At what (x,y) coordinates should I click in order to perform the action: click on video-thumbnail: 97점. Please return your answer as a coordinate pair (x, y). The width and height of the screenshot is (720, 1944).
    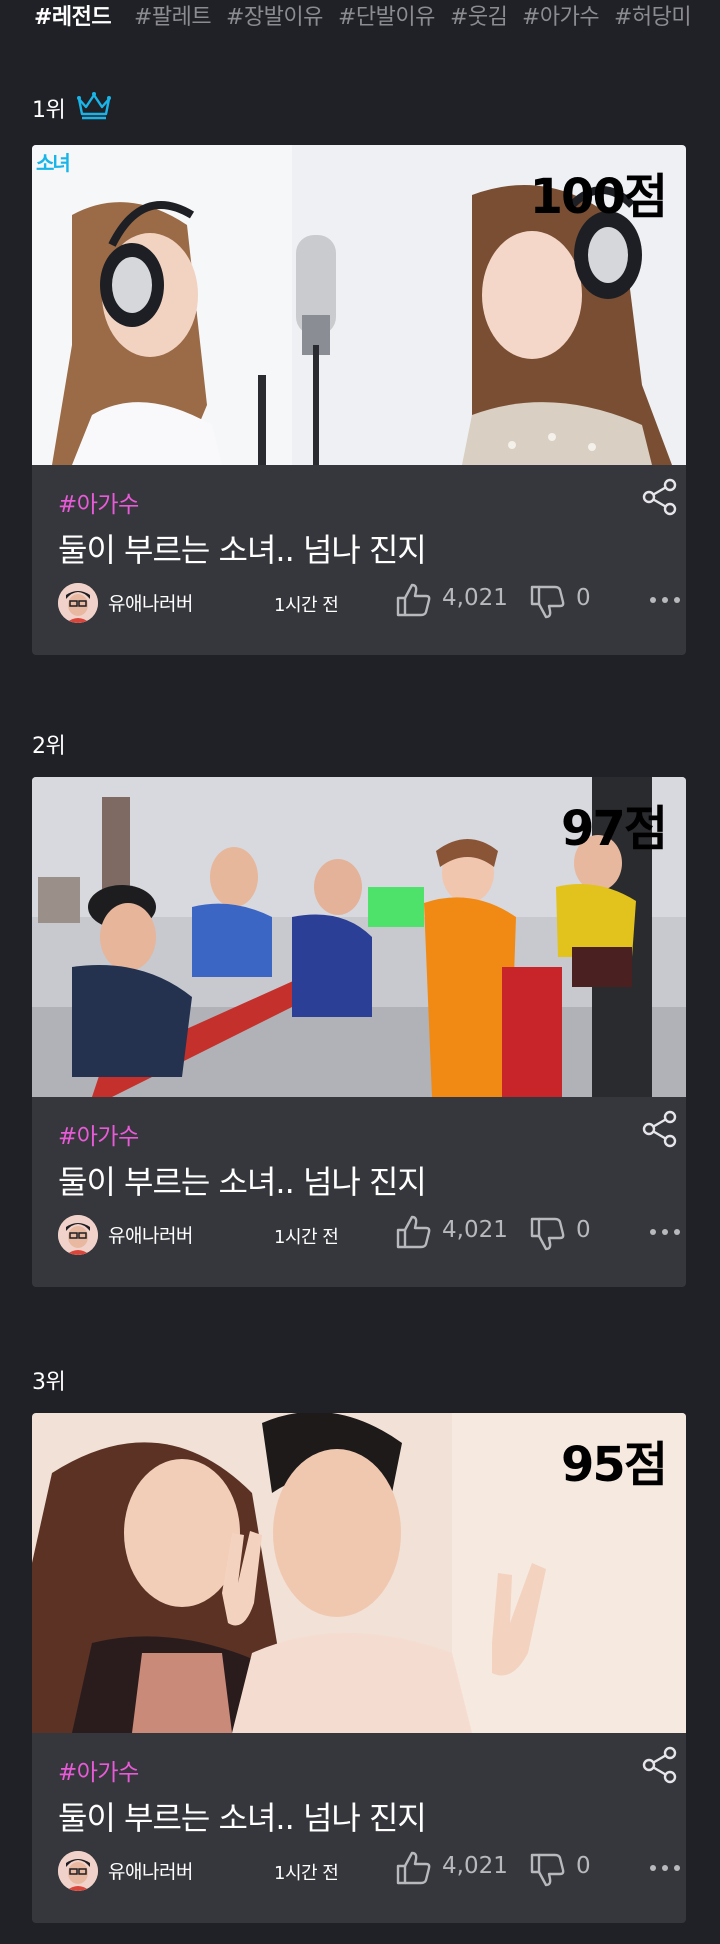
    Looking at the image, I should click on (359, 937).